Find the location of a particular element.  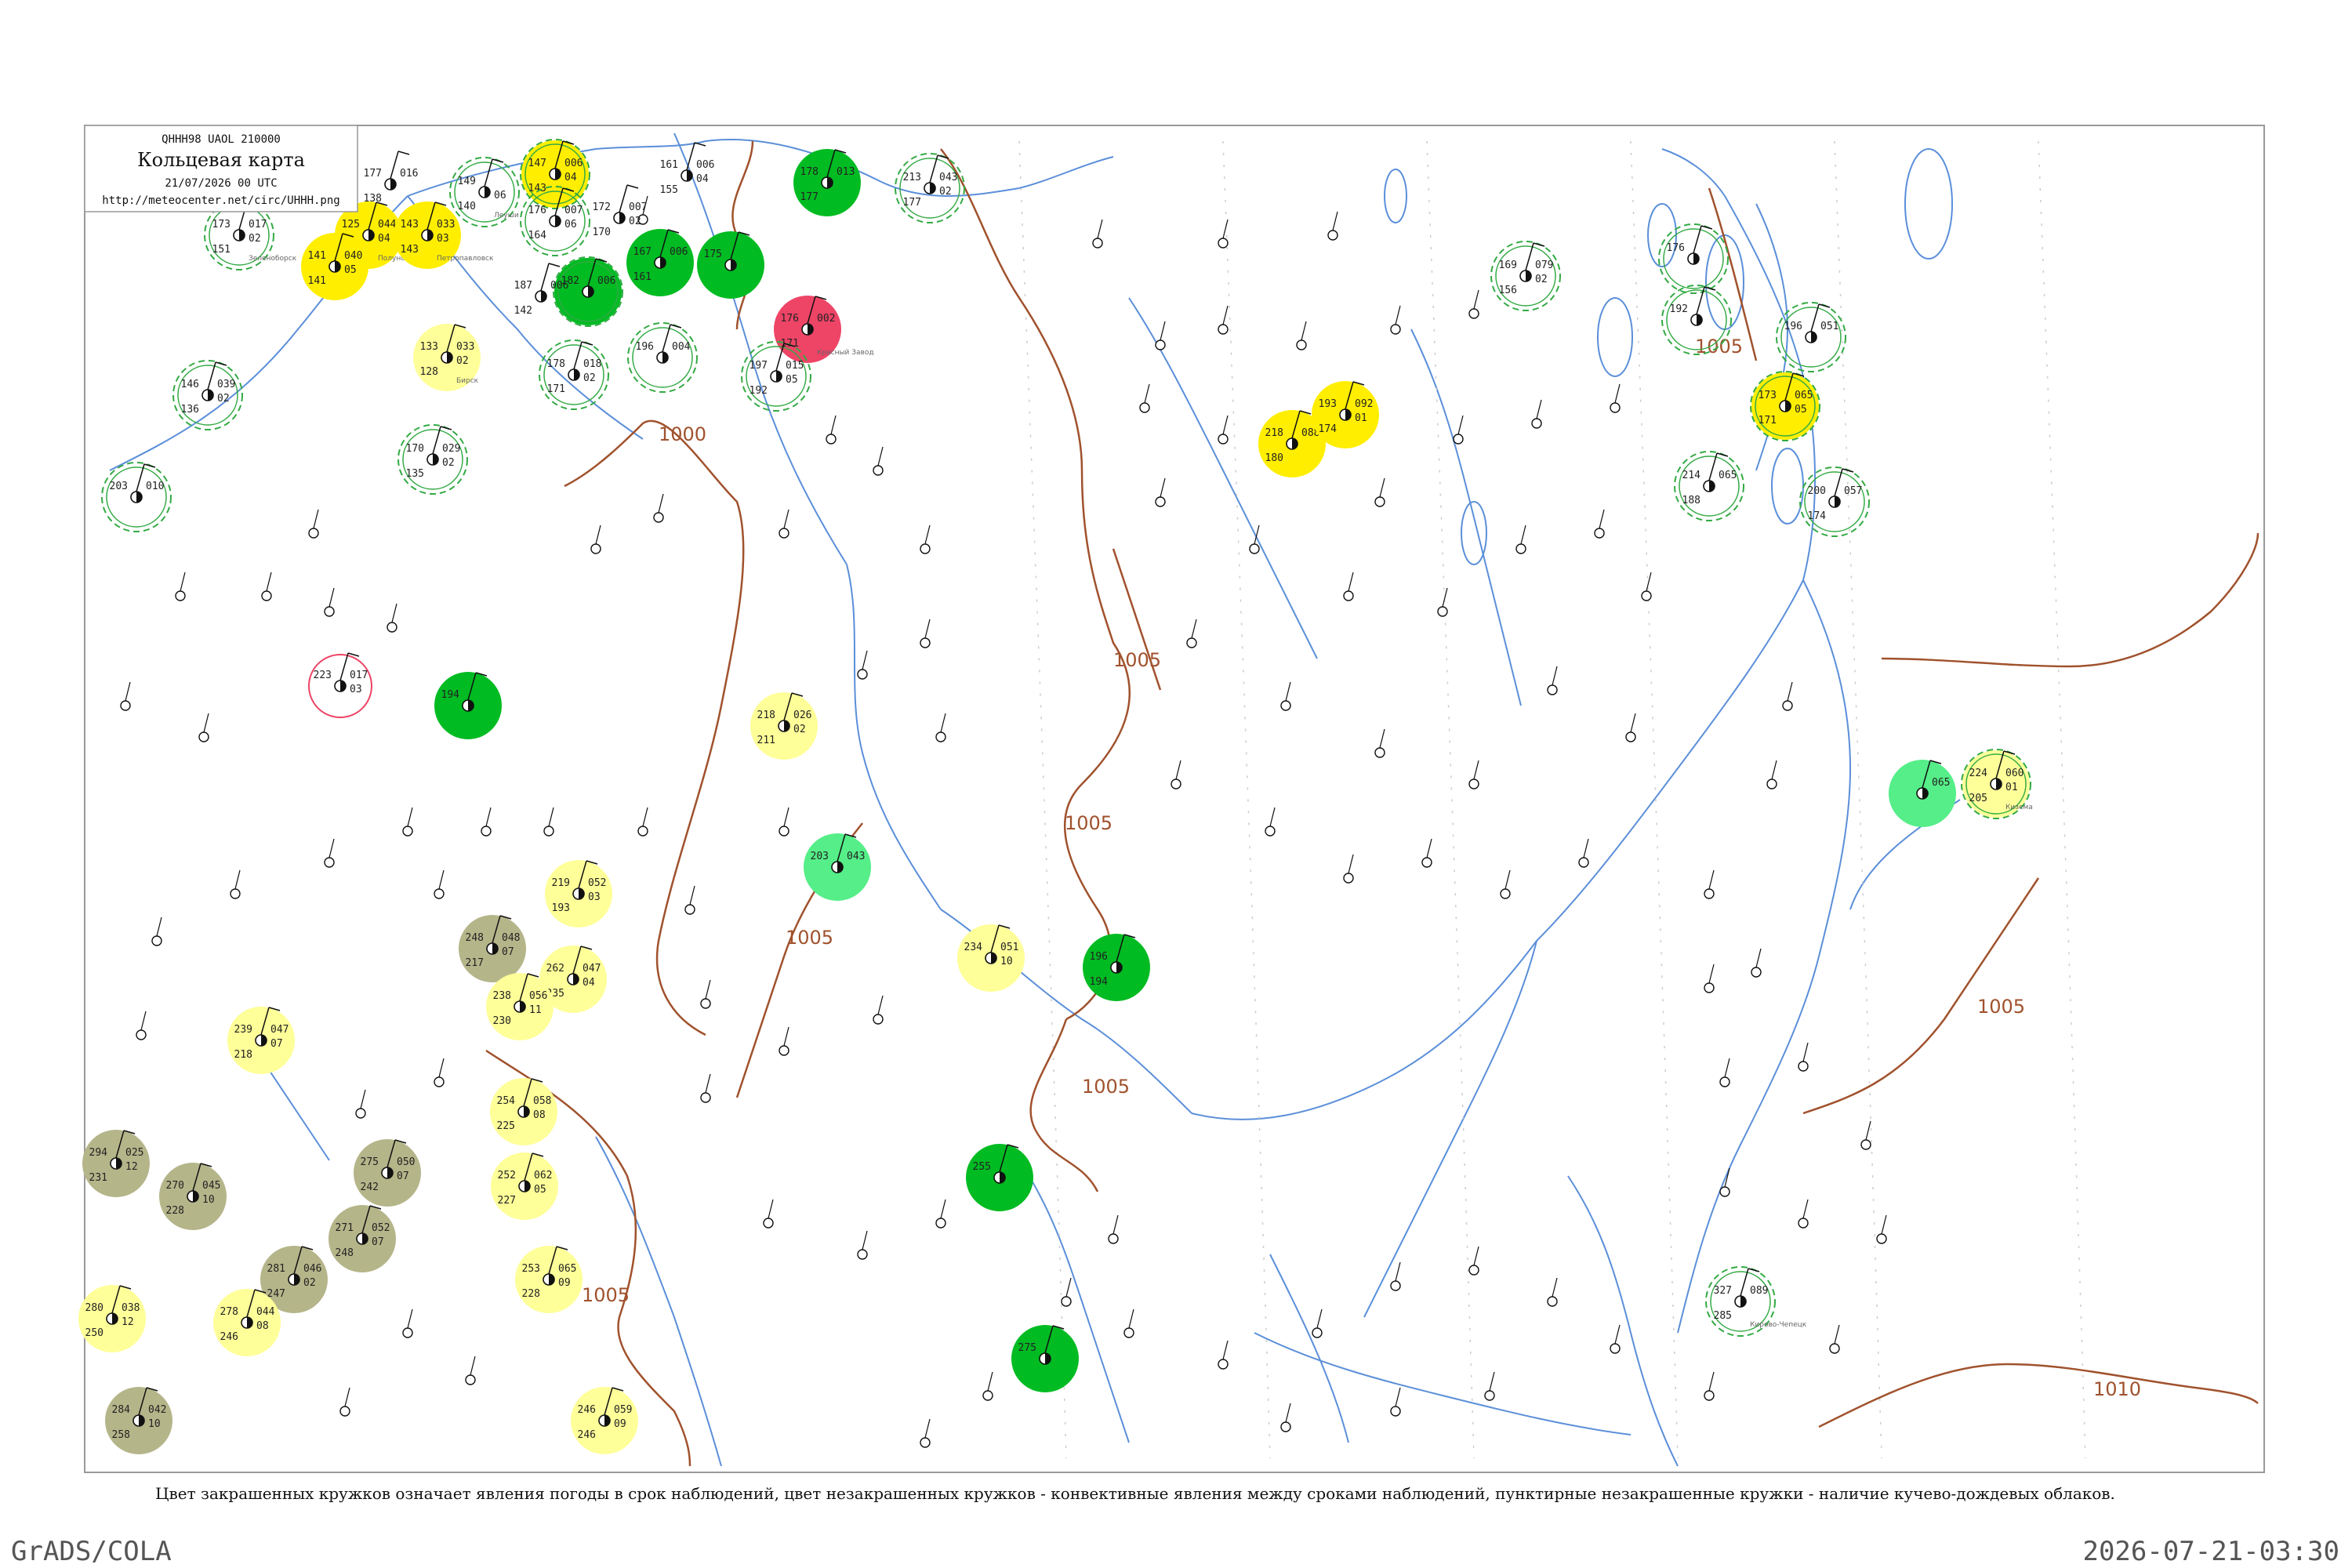

air-temperature: 248 is located at coordinates (475, 938).